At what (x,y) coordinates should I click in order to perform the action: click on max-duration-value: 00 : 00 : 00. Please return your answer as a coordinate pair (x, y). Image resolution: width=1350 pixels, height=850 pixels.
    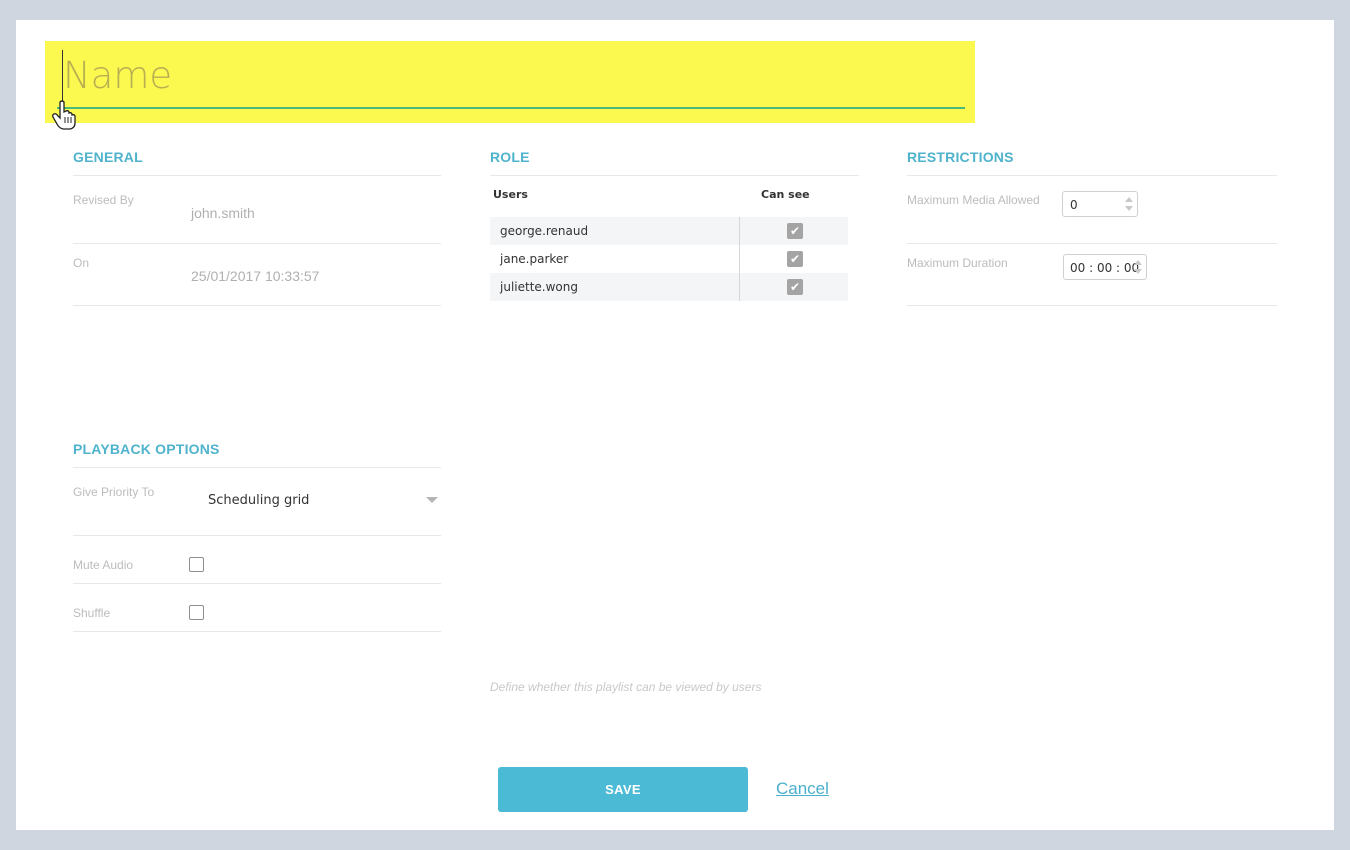
    Looking at the image, I should click on (1105, 268).